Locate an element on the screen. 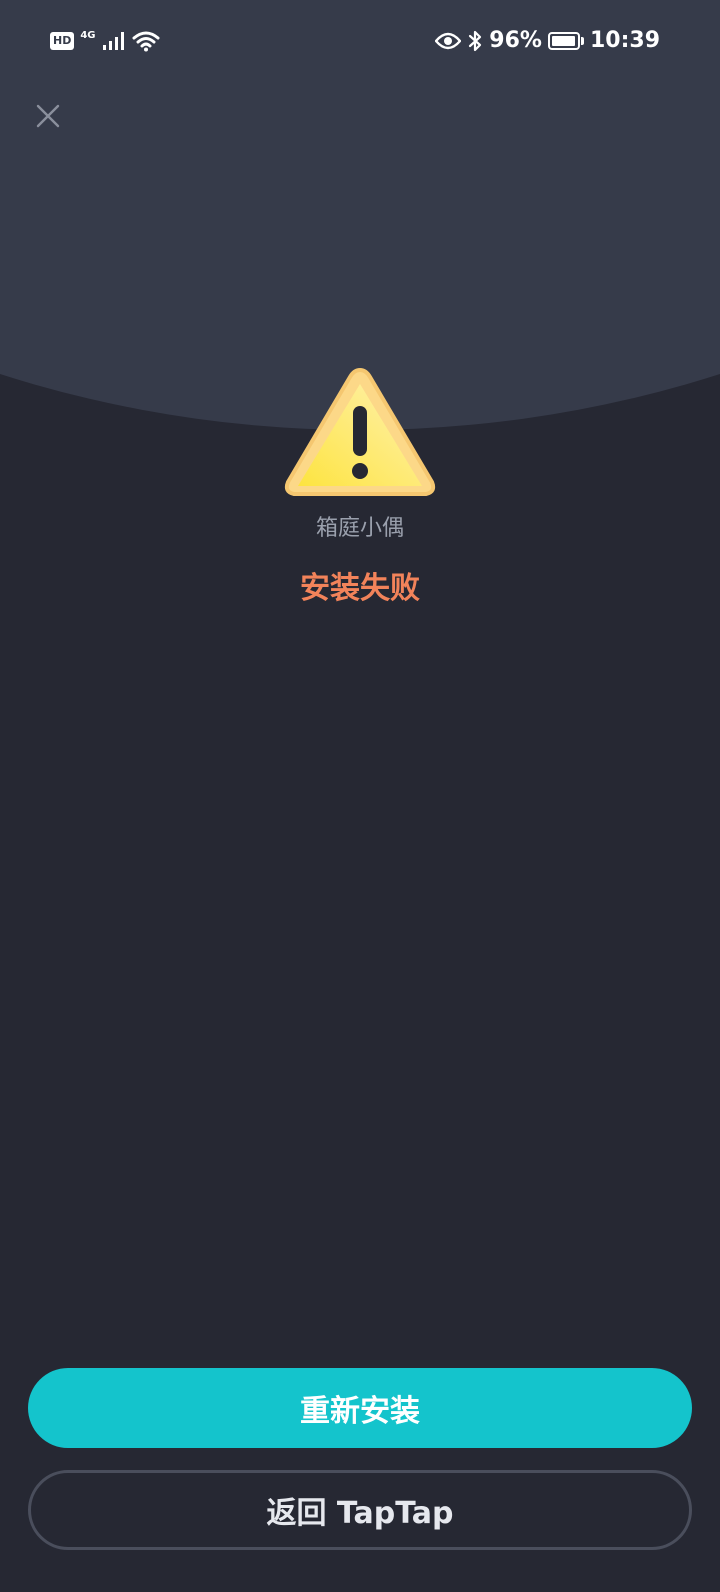 This screenshot has height=1592, width=720. wifi-icon is located at coordinates (146, 41).